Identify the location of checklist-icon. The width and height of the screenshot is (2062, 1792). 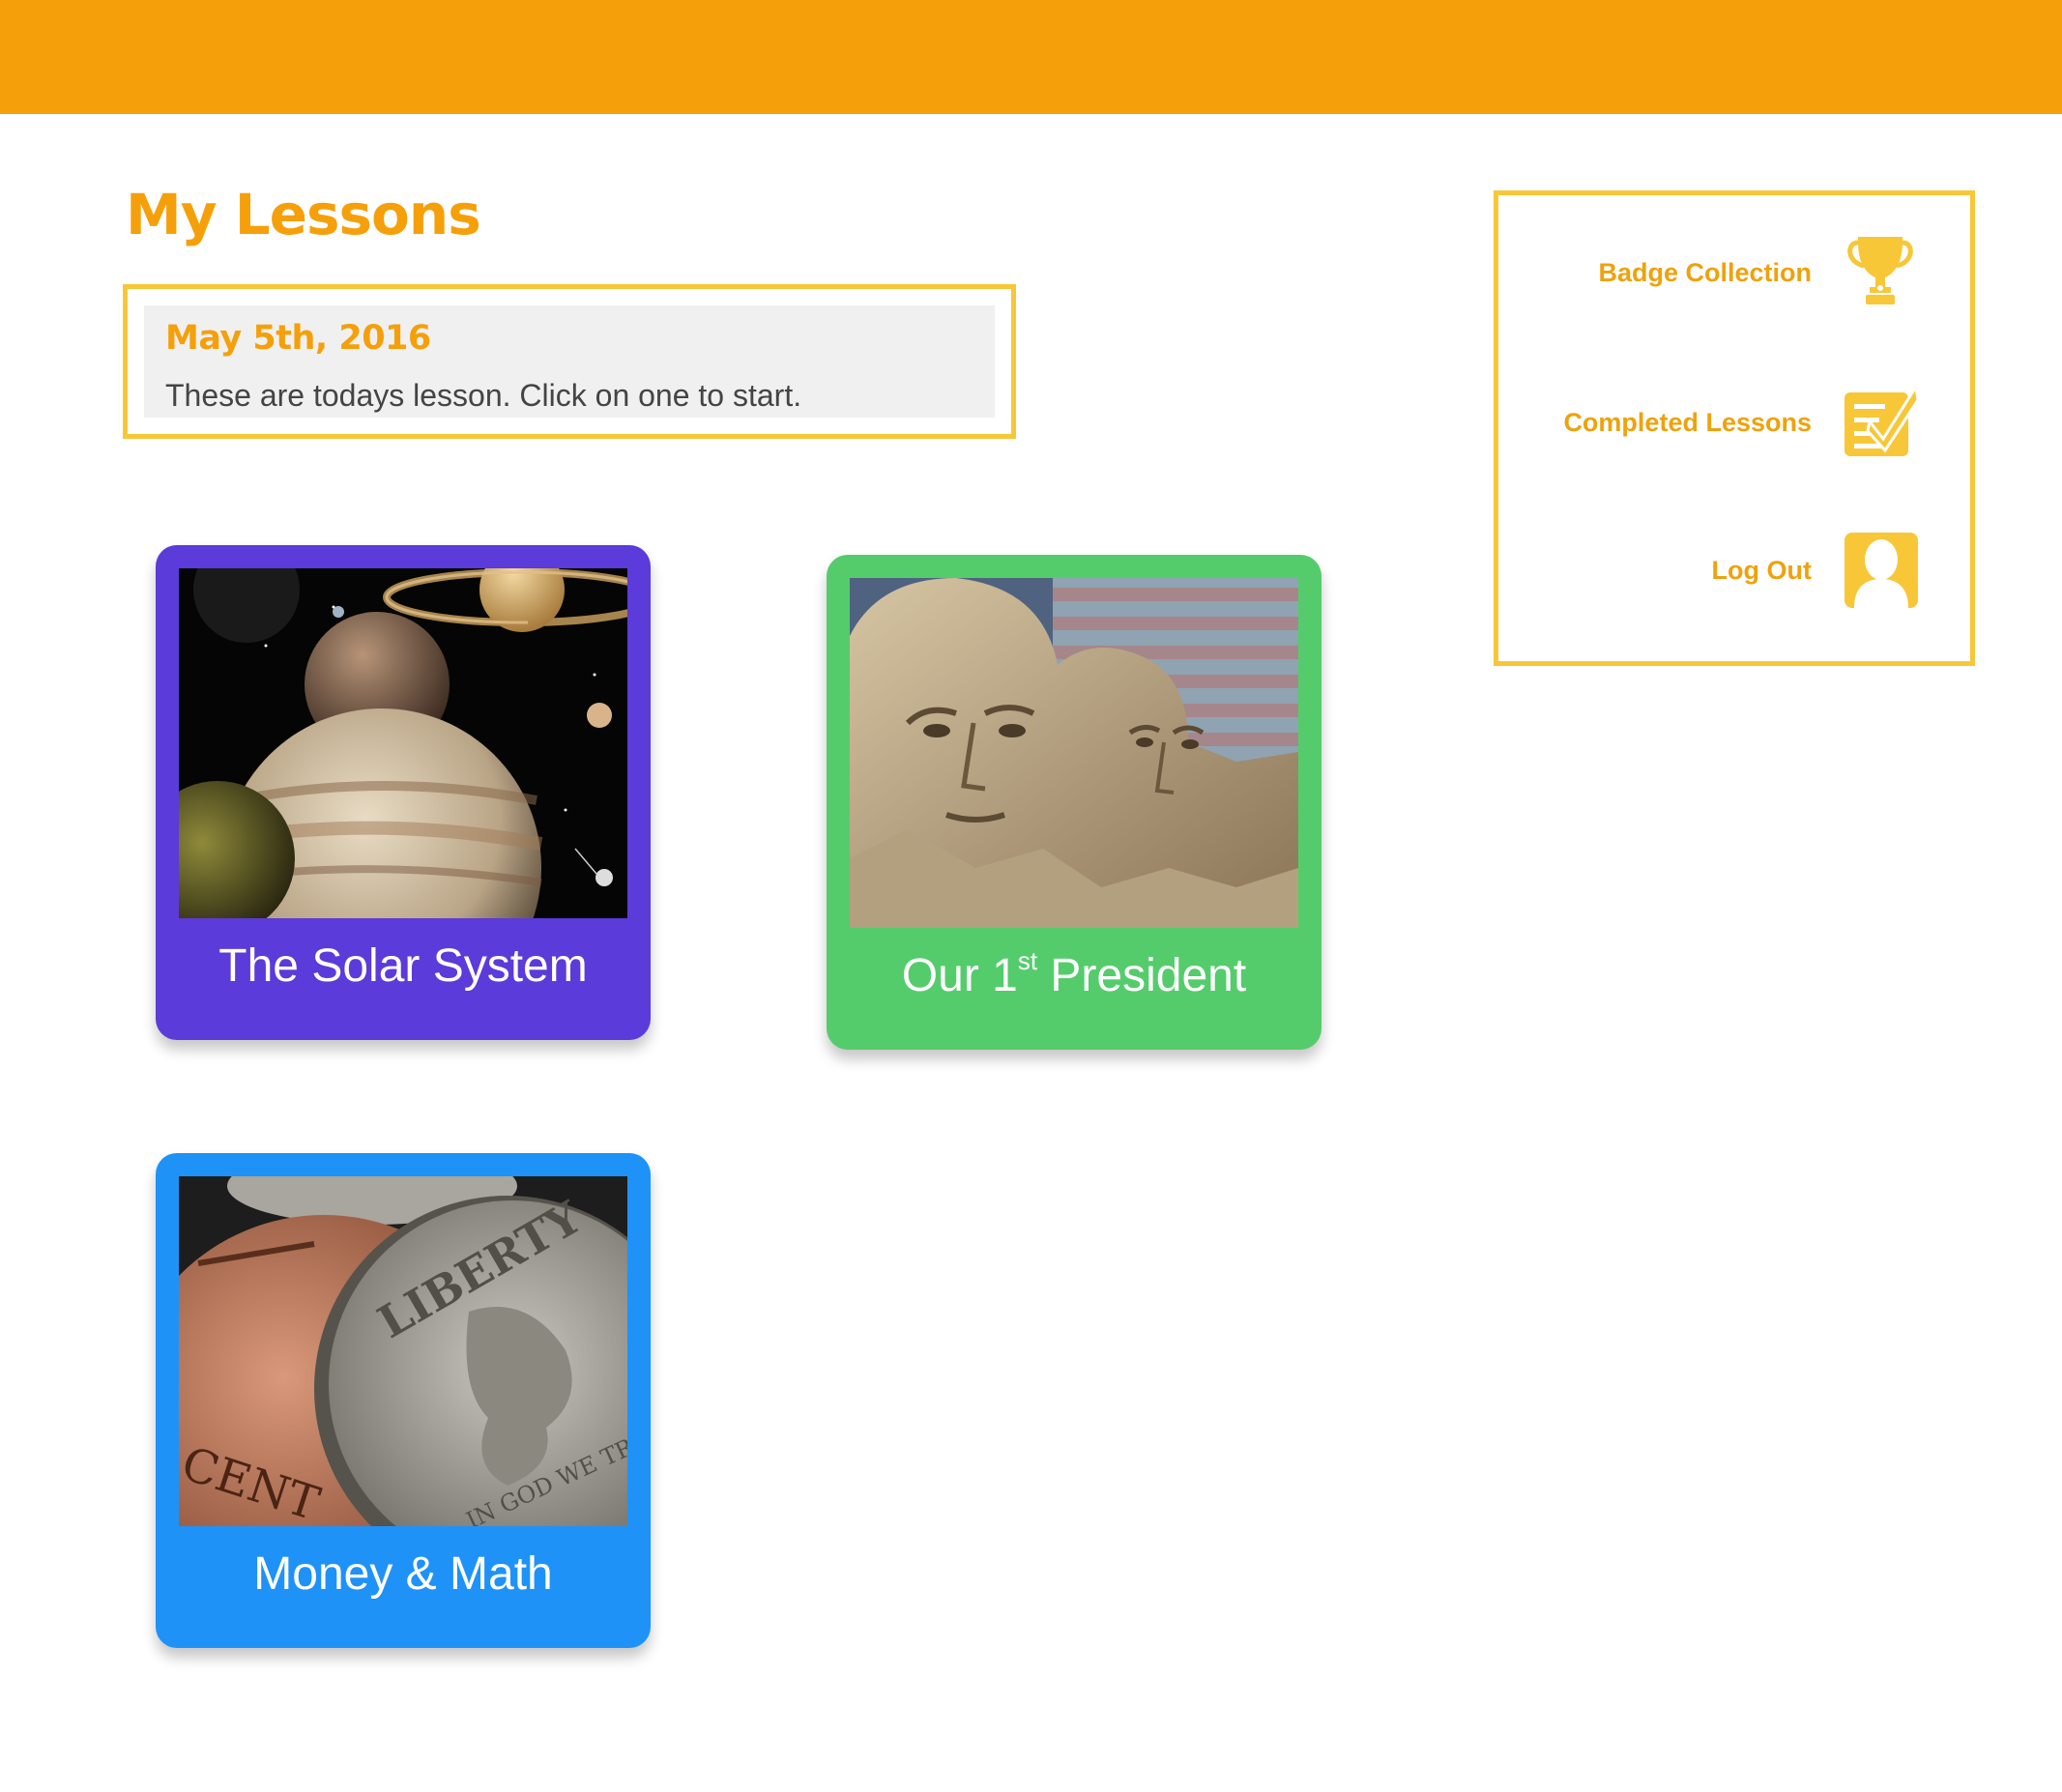
(1882, 419).